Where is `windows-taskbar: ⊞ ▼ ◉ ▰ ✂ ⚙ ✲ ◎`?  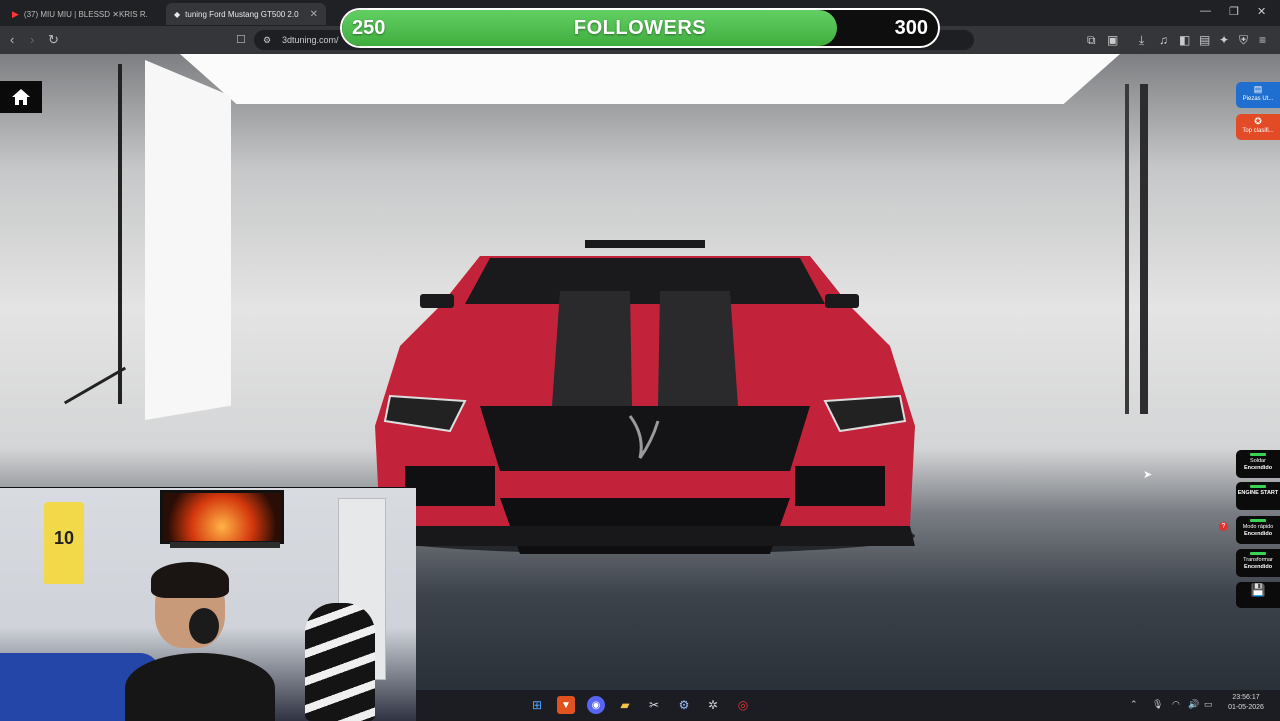
windows-taskbar: ⊞ ▼ ◉ ▰ ✂ ⚙ ✲ ◎ is located at coordinates (848, 705).